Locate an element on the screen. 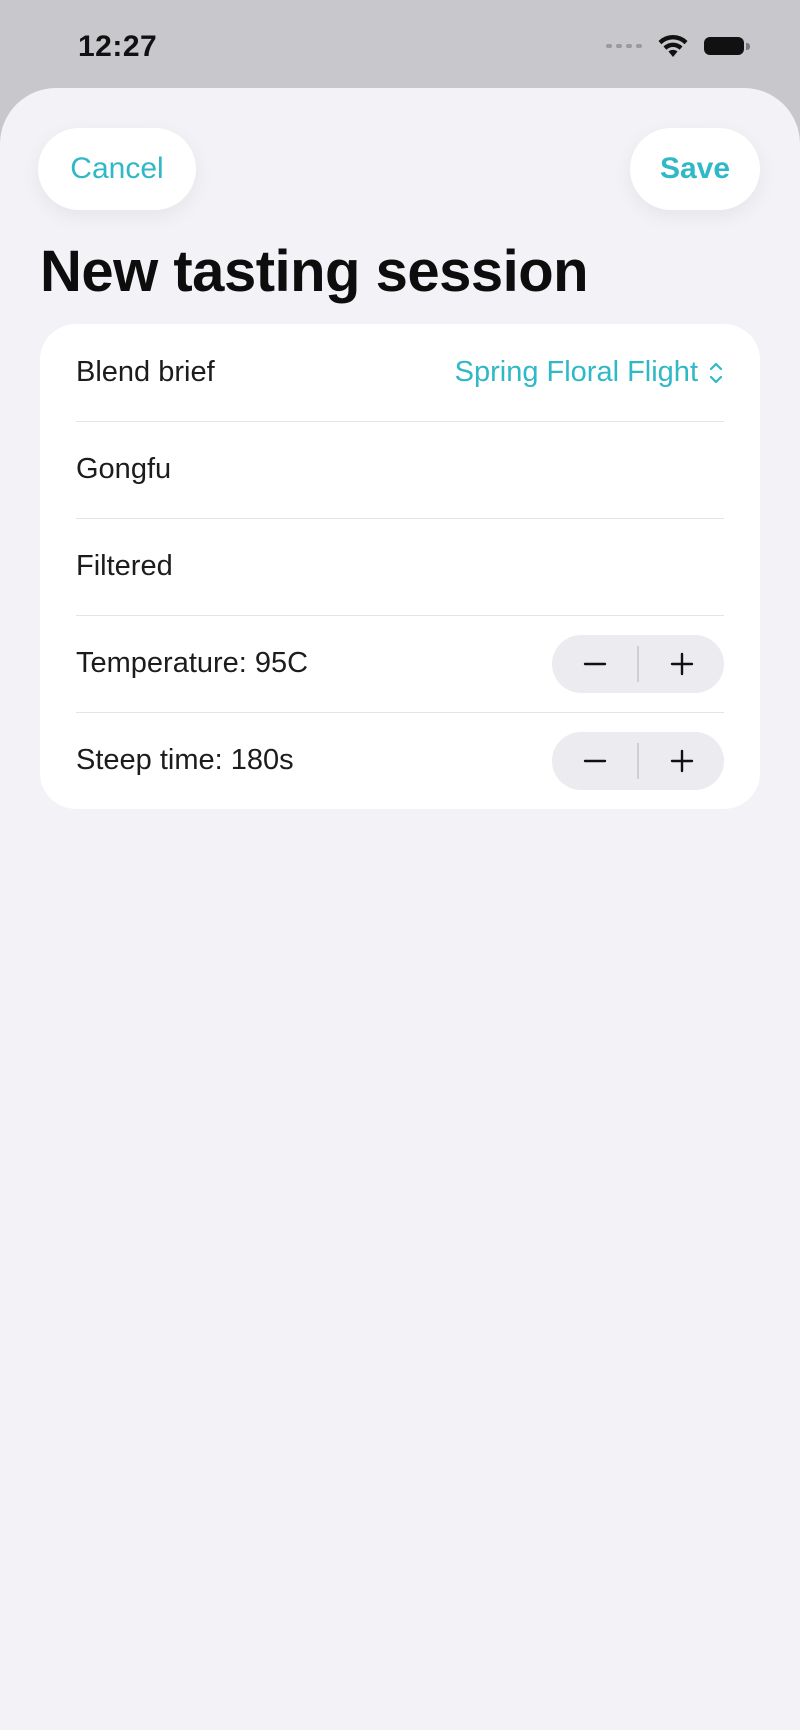  steep-time-increment-button is located at coordinates (681, 761).